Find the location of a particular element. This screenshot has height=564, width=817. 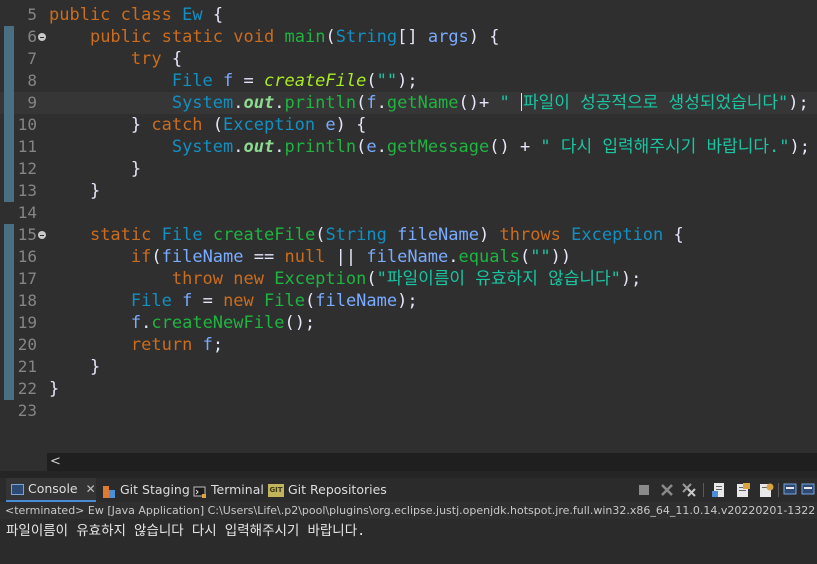

code-token: { is located at coordinates (673, 235).